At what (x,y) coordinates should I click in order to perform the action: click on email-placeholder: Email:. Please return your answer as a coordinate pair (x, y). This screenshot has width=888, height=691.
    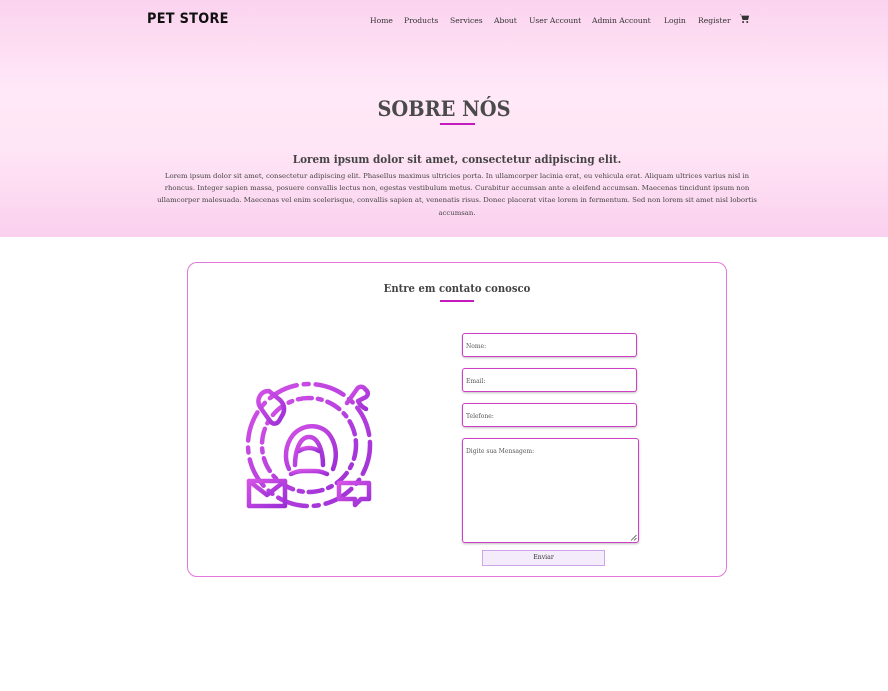
    Looking at the image, I should click on (476, 381).